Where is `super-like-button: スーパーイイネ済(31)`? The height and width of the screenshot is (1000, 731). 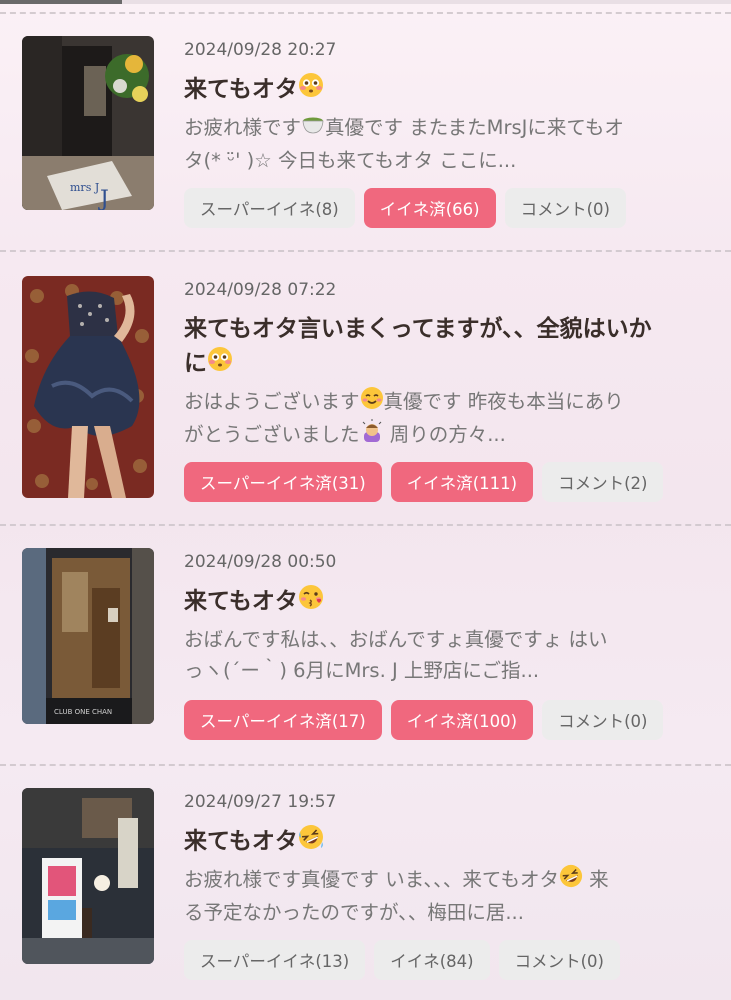
super-like-button: スーパーイイネ済(31) is located at coordinates (283, 482).